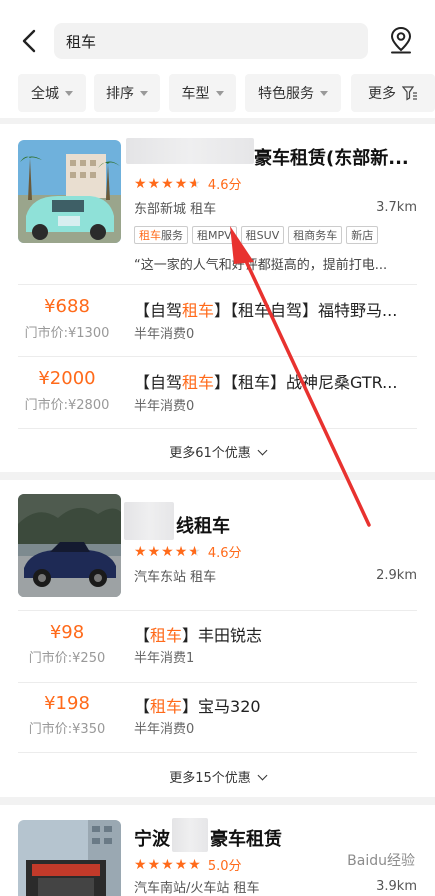 This screenshot has width=435, height=896. Describe the element at coordinates (217, 6) in the screenshot. I see `status-bar` at that location.